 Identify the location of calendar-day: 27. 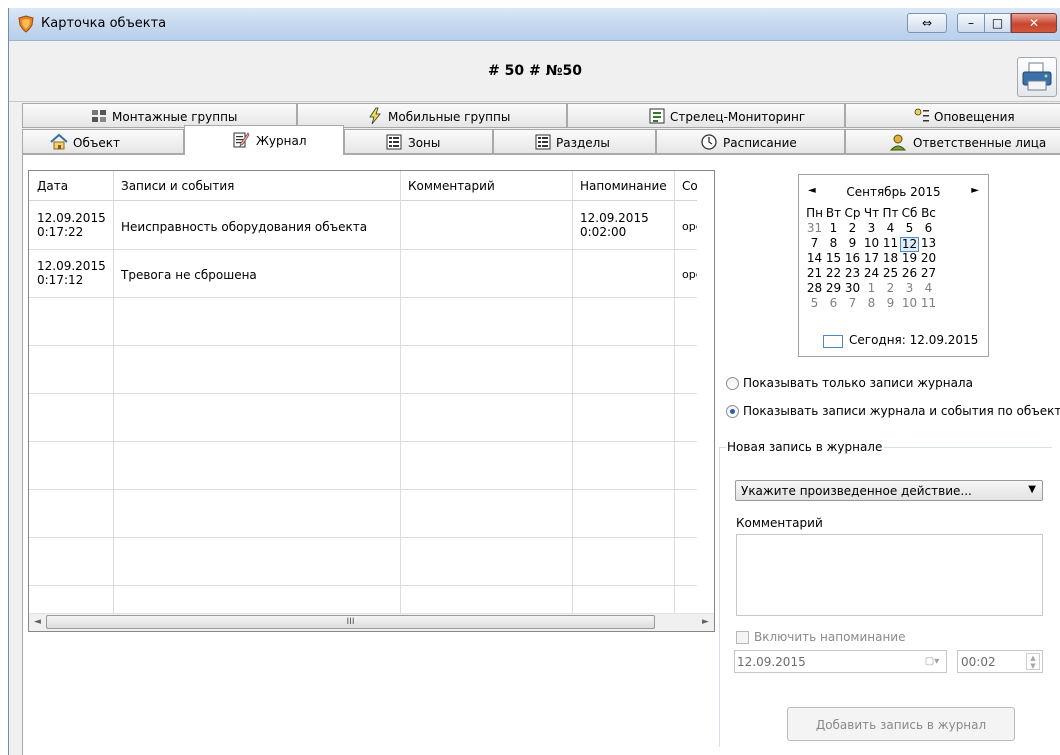
(928, 273).